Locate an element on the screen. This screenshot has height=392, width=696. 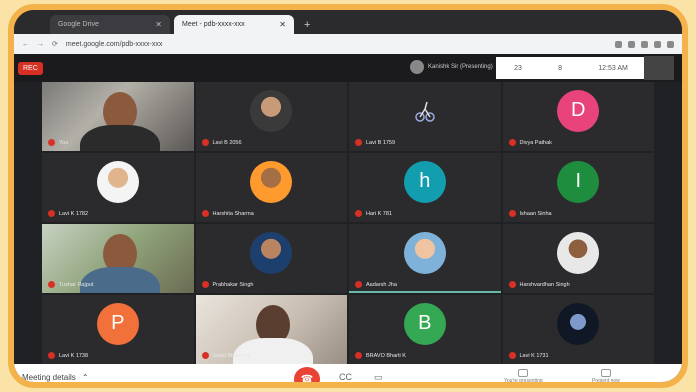
forward-icon: → is located at coordinates (40, 44).